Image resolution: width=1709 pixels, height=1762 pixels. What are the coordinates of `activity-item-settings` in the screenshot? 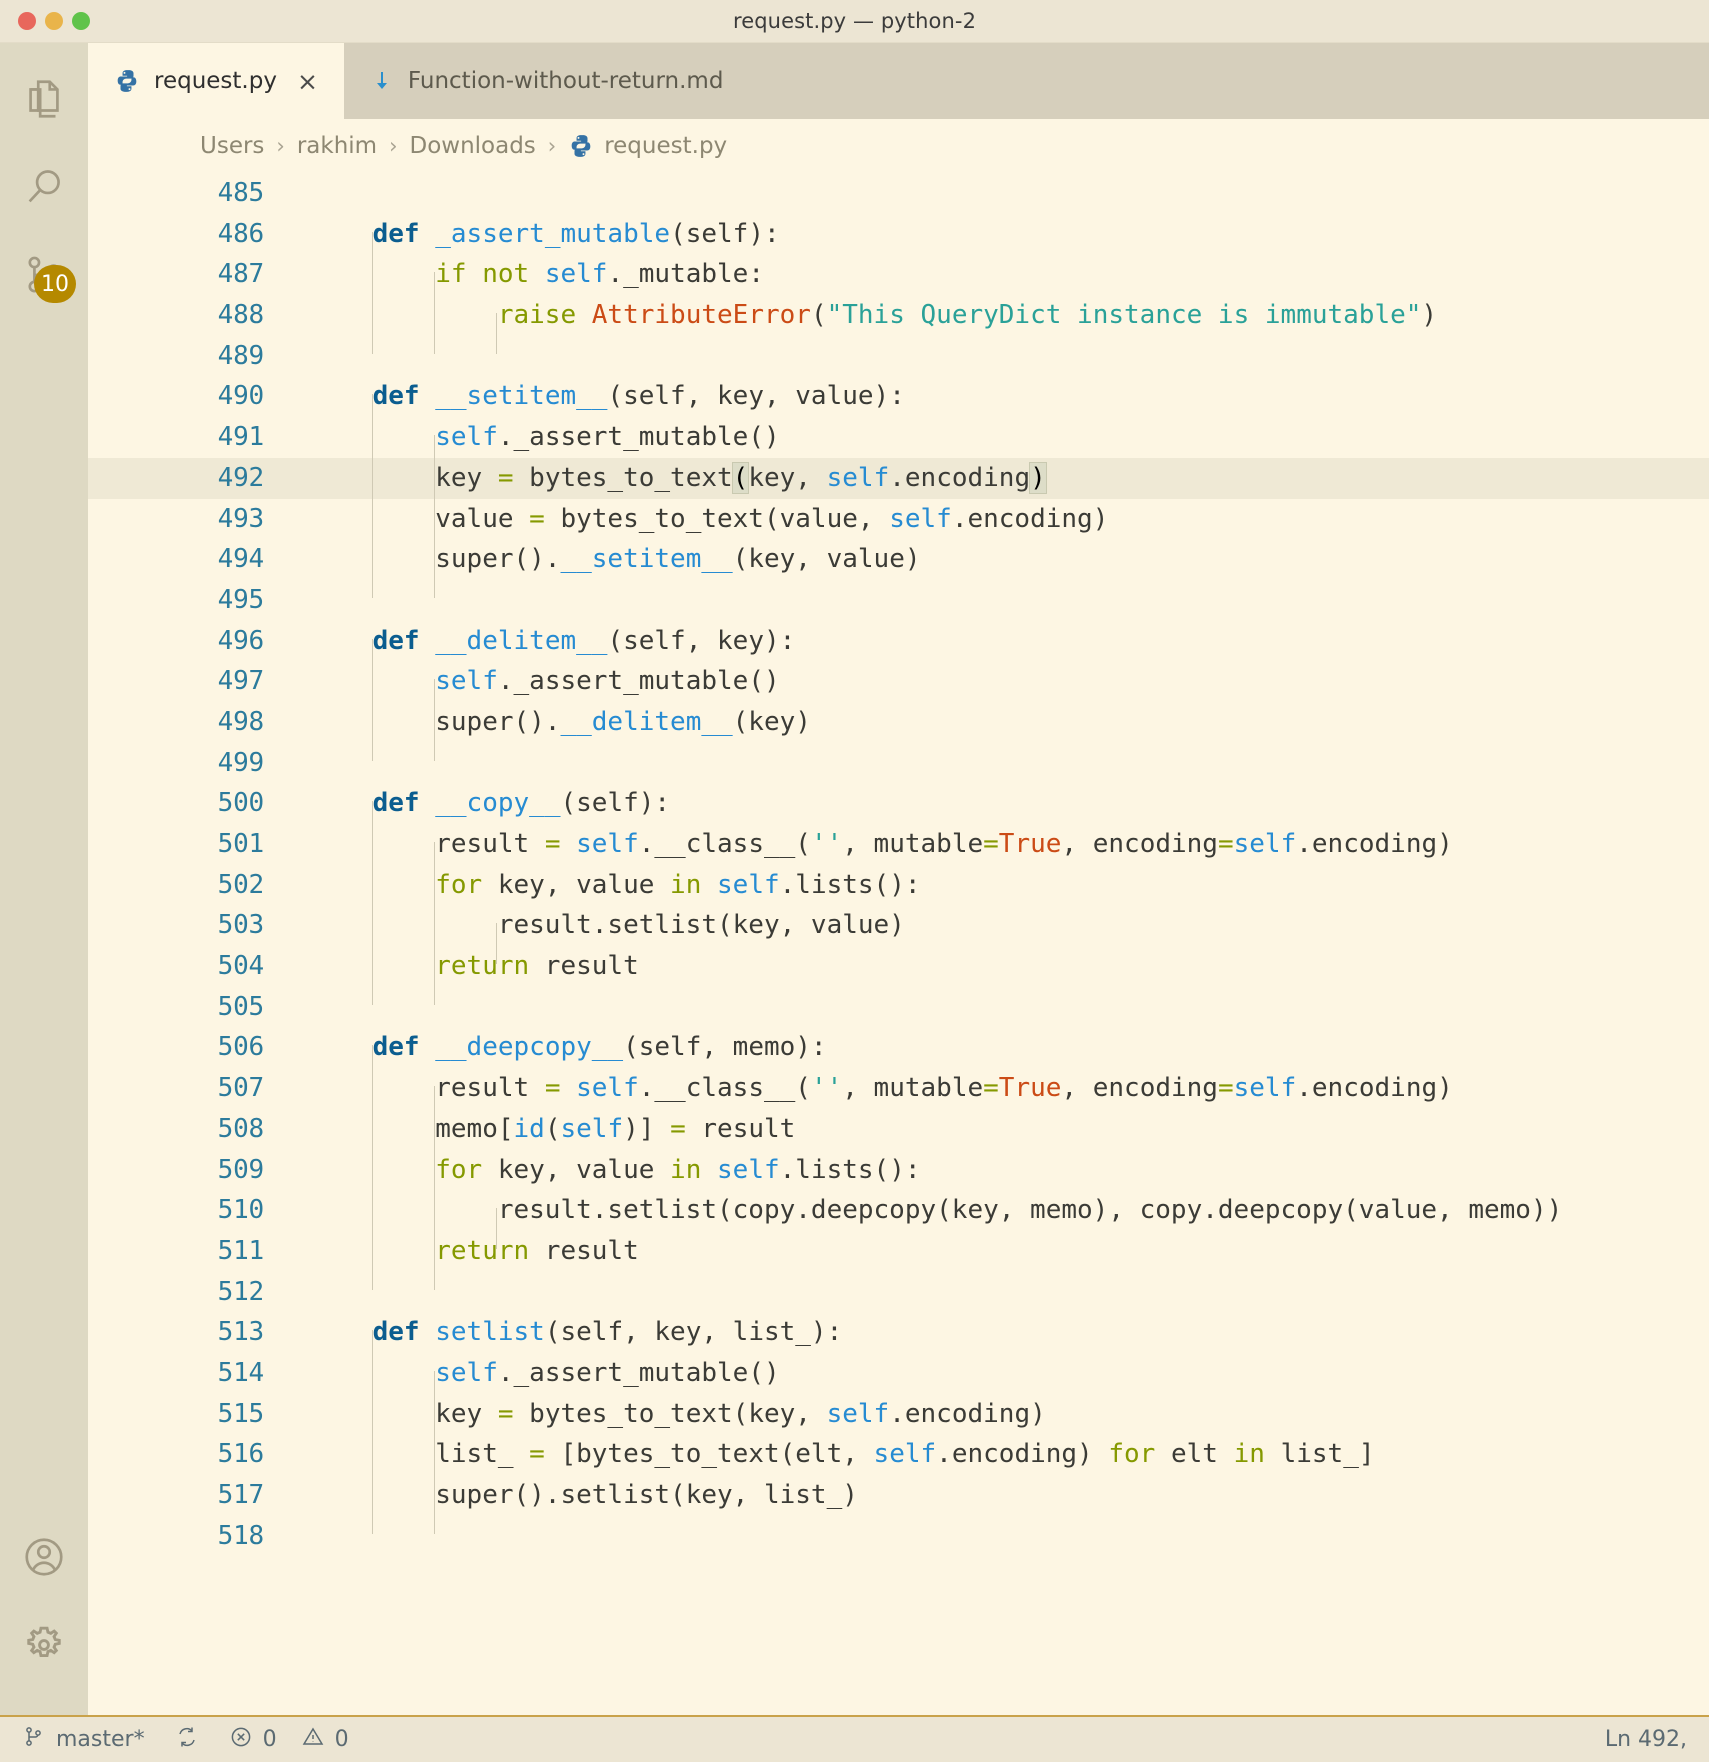 It's located at (44, 1645).